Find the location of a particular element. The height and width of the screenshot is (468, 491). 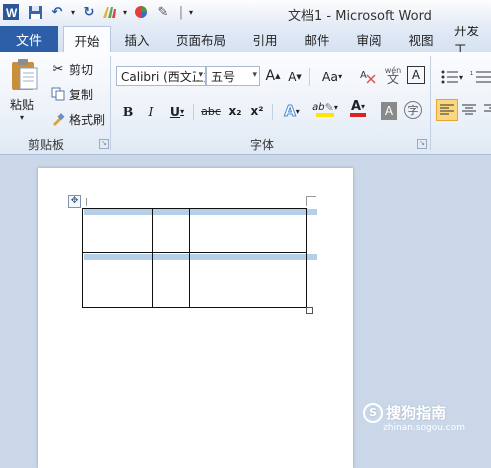

underline-button: U ▾ is located at coordinates (177, 111).